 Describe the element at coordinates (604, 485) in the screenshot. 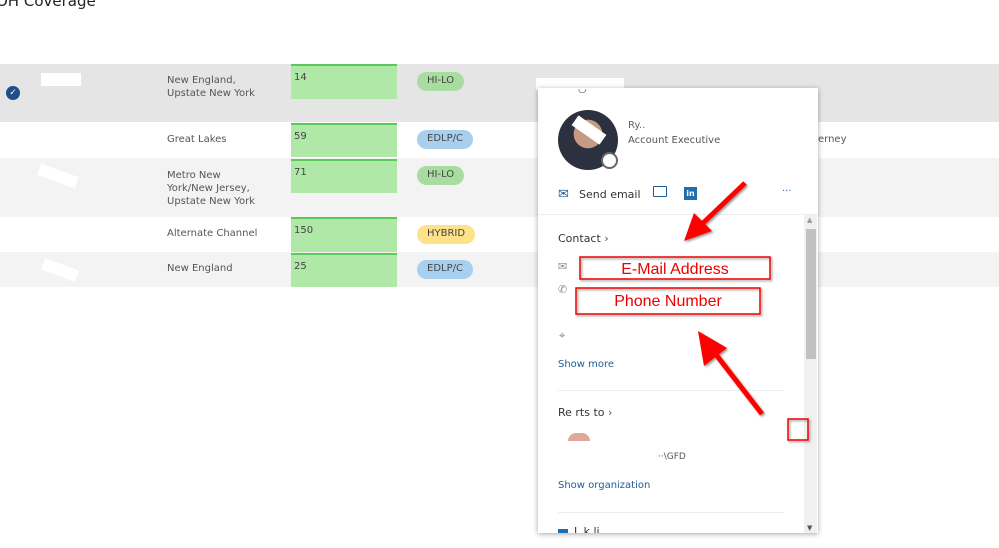

I see `show-organization-link: Show organization` at that location.